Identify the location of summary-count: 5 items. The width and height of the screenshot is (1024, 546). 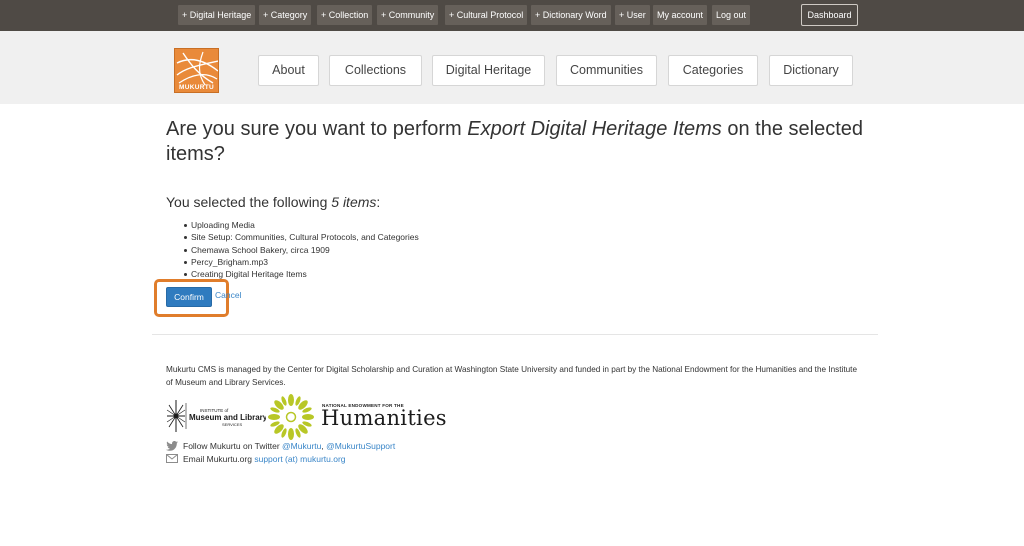
(354, 202).